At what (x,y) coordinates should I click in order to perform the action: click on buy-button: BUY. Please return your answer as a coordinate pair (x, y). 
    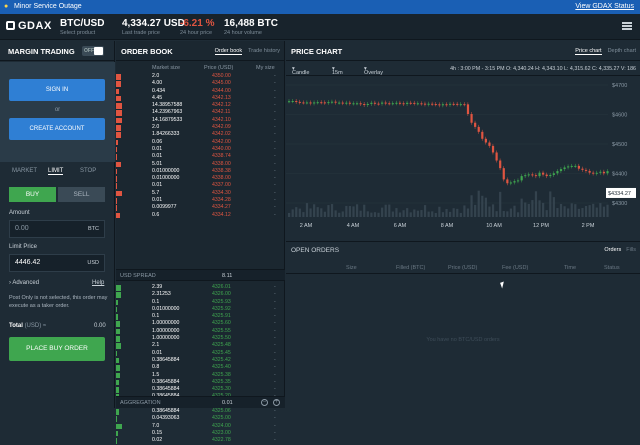
    Looking at the image, I should click on (32, 194).